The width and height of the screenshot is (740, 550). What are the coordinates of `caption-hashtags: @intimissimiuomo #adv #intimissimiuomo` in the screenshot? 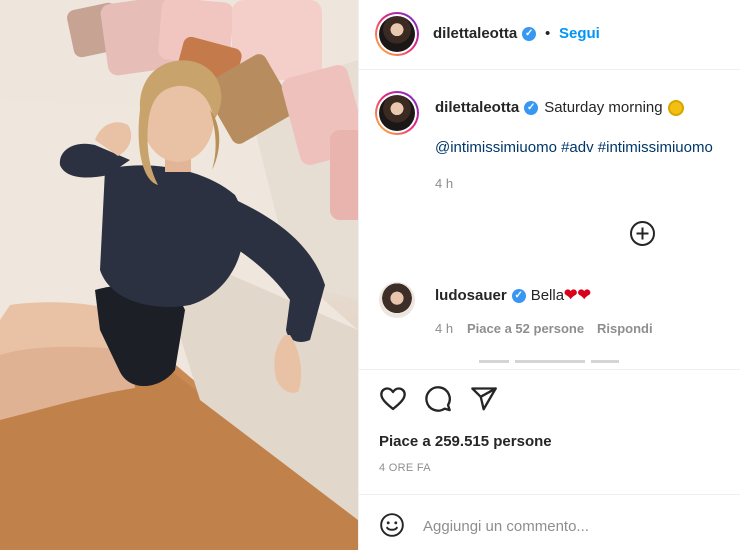 It's located at (574, 147).